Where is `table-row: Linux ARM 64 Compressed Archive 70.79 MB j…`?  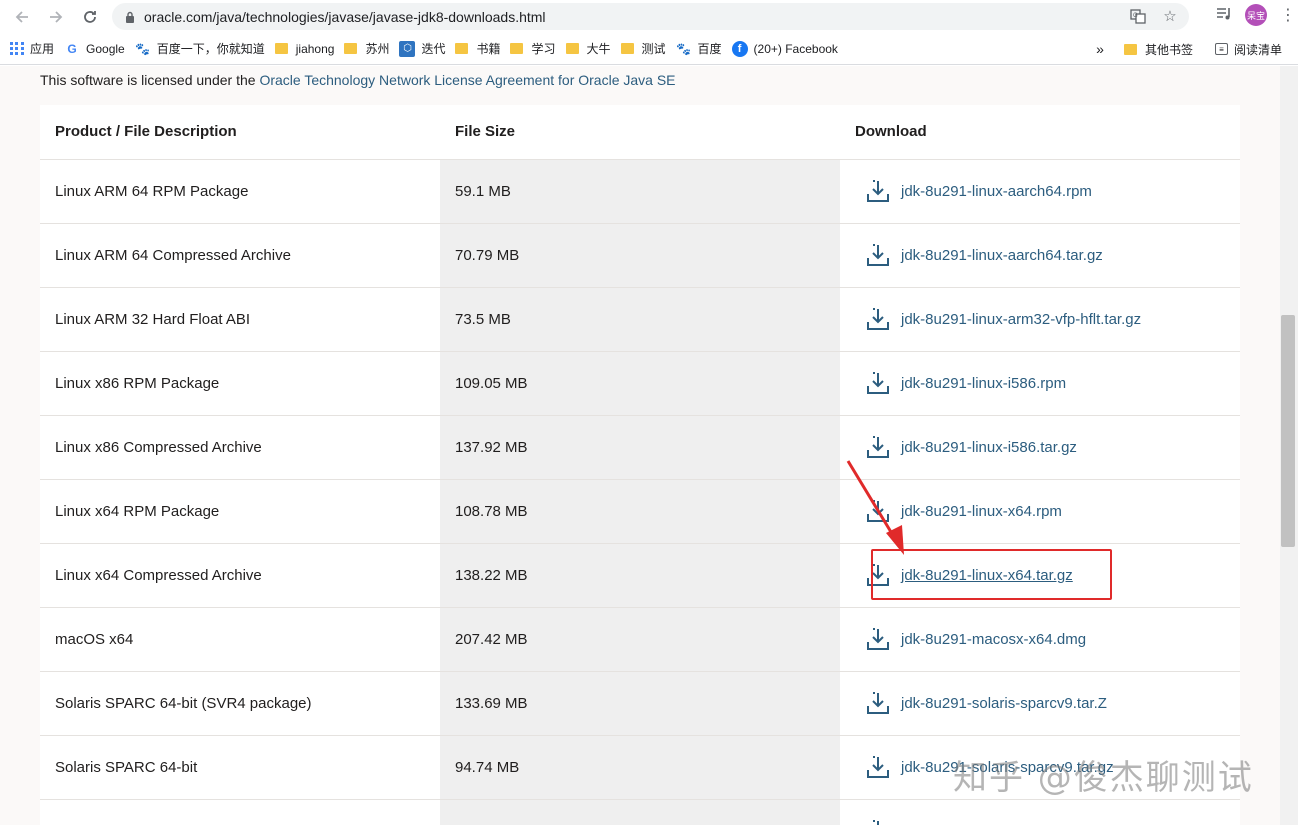 table-row: Linux ARM 64 Compressed Archive 70.79 MB j… is located at coordinates (640, 255).